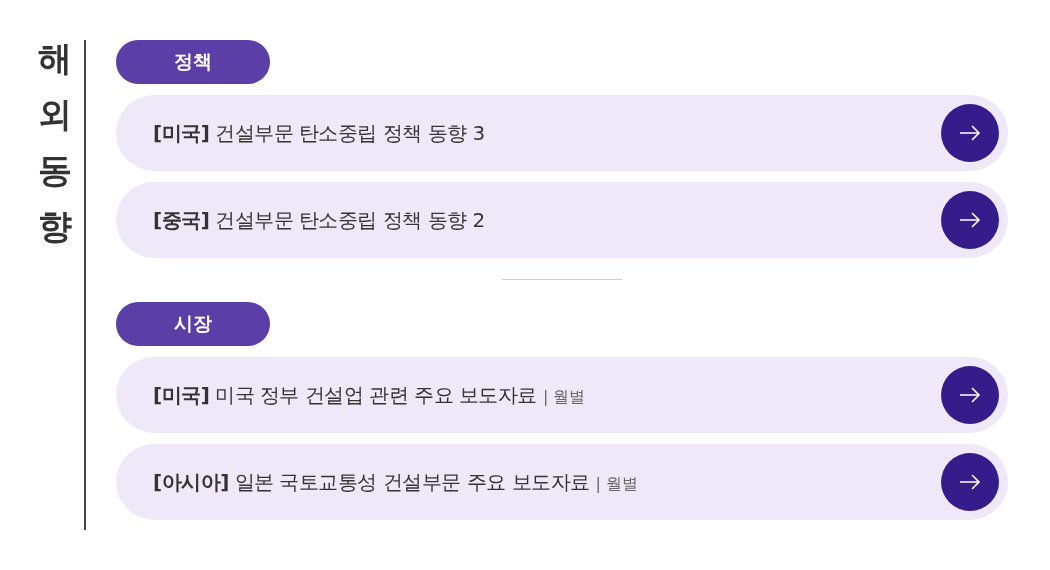 The width and height of the screenshot is (1050, 570). I want to click on category-label: 시장, so click(193, 324).